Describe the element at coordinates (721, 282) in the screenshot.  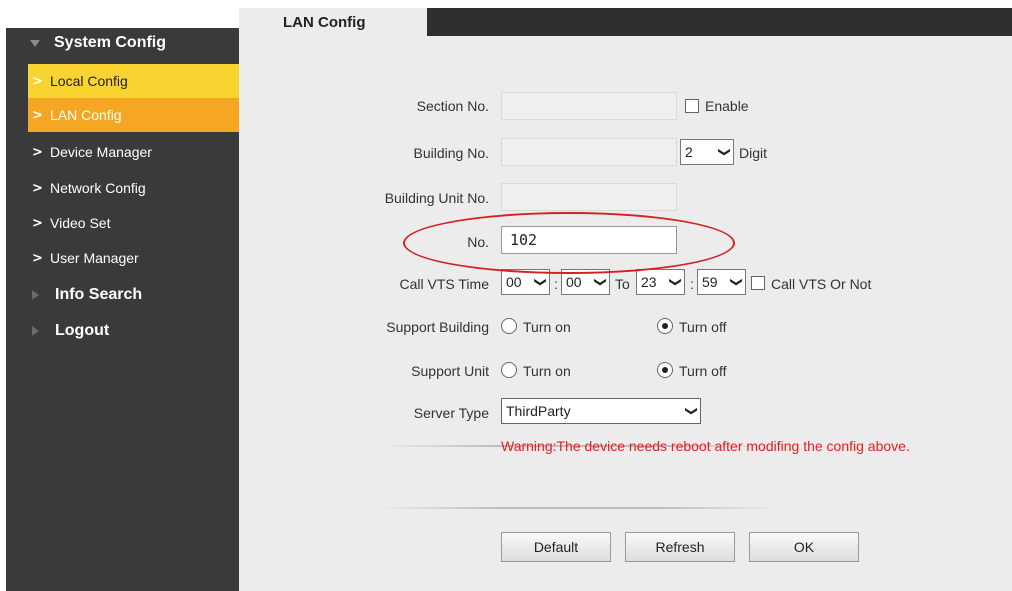
I see `end-min-select: 59 ❯` at that location.